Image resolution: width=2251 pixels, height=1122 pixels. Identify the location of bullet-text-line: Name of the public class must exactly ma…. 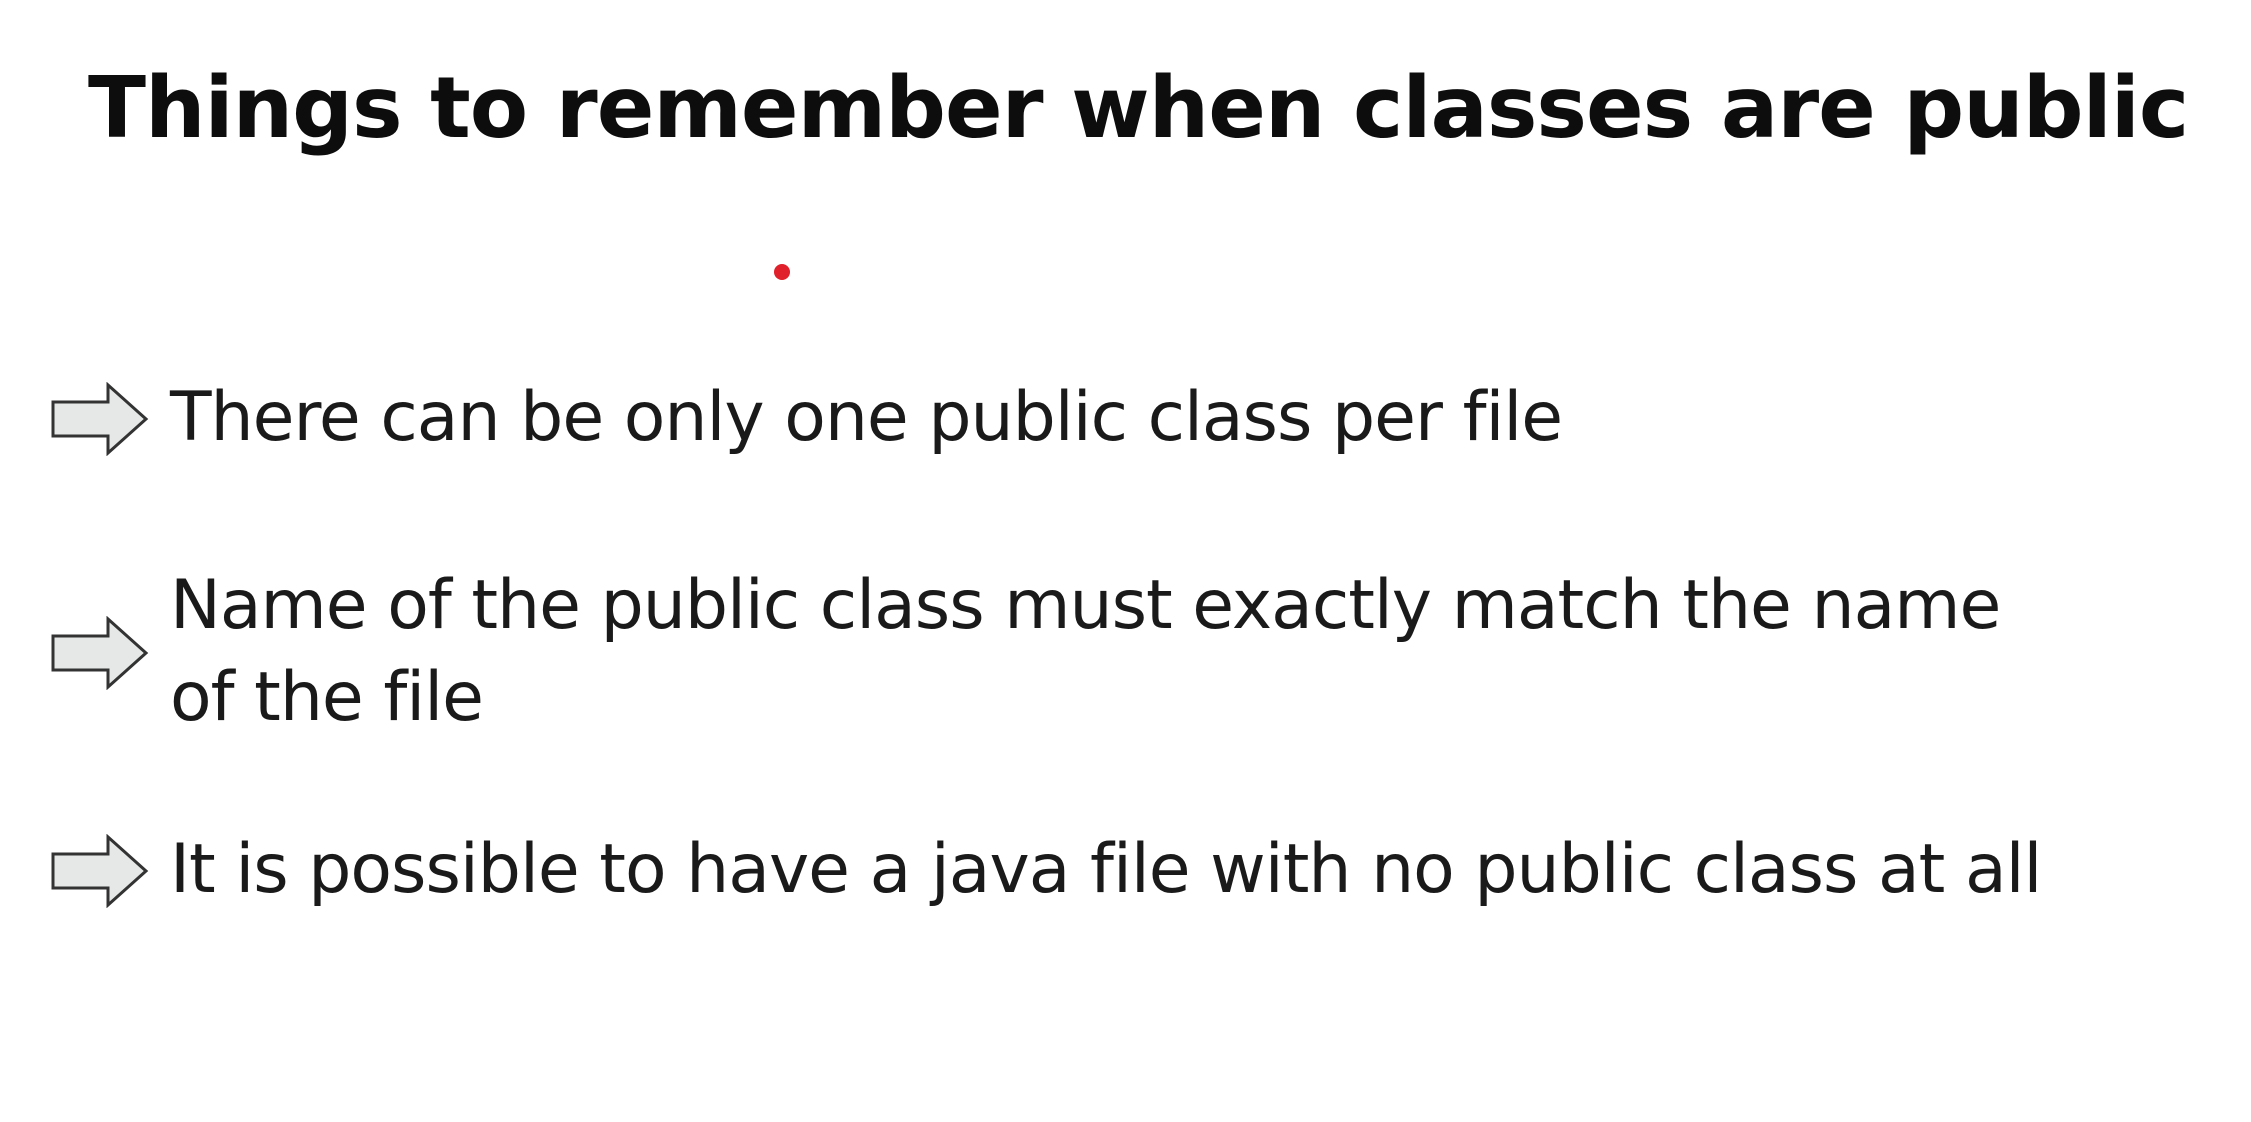
(1085, 605).